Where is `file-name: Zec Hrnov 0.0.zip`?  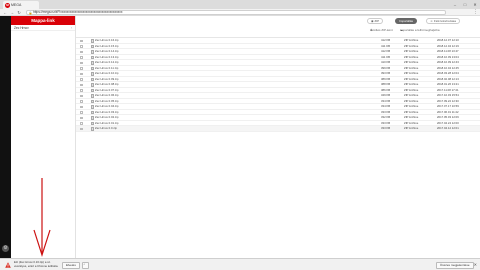
file-name: Zec Hrnov 0.0.zip is located at coordinates (106, 128).